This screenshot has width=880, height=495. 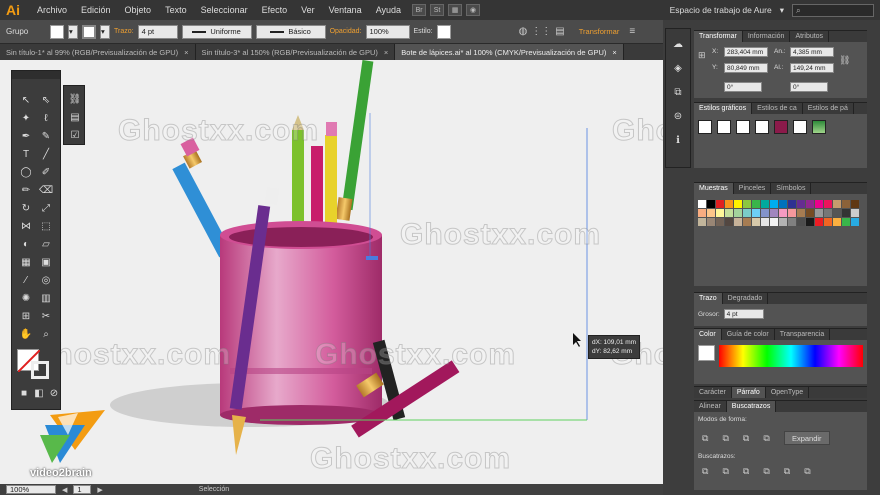 I want to click on line-tool-icon: ╱, so click(x=46, y=154).